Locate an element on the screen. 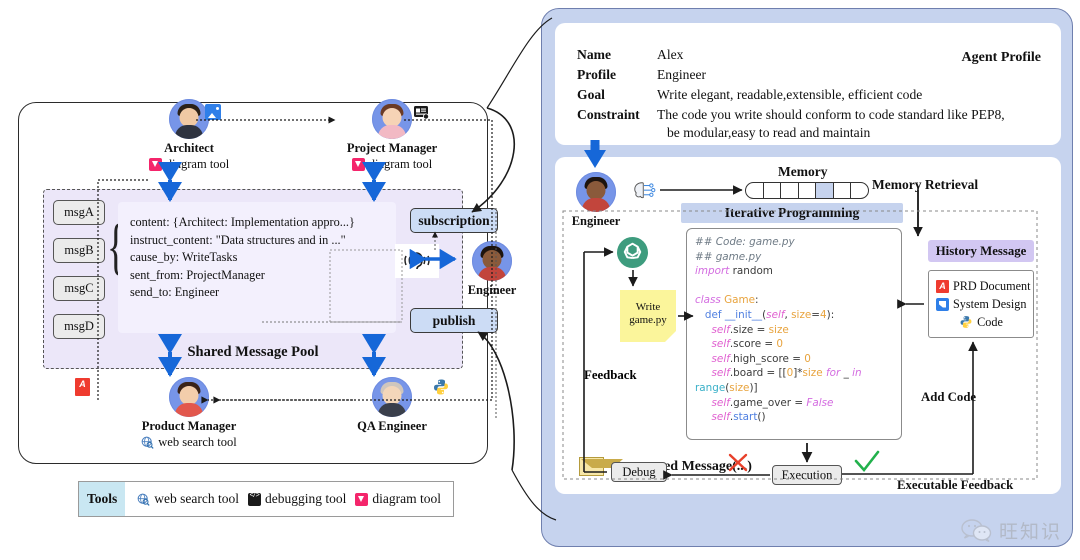  avatar-qa-engineer is located at coordinates (392, 397).